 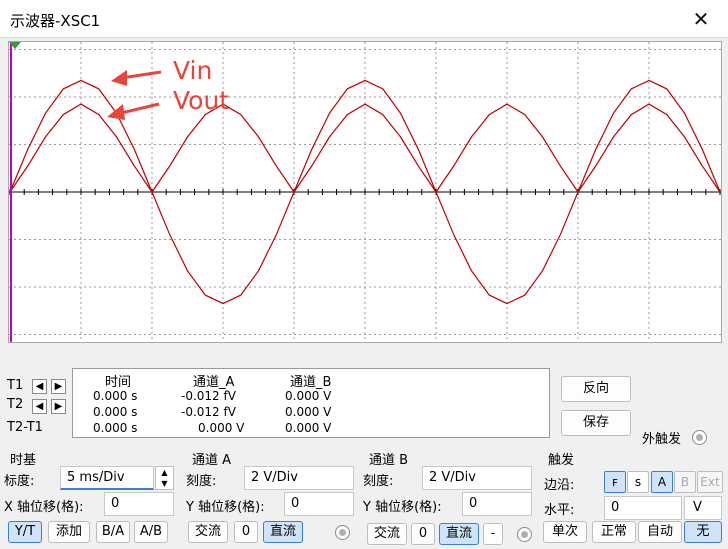 What do you see at coordinates (214, 382) in the screenshot?
I see `header-channel-a: 通道_A` at bounding box center [214, 382].